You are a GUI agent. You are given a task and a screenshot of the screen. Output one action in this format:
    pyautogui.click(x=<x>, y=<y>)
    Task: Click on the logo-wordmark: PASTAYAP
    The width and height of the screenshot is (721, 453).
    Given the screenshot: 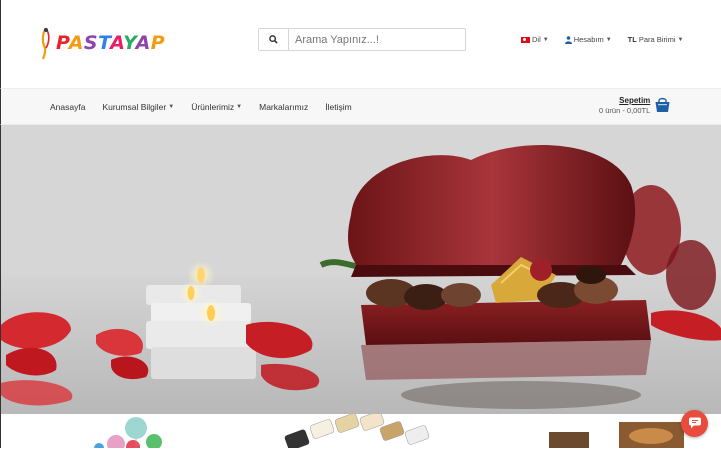 What is the action you would take?
    pyautogui.click(x=110, y=43)
    